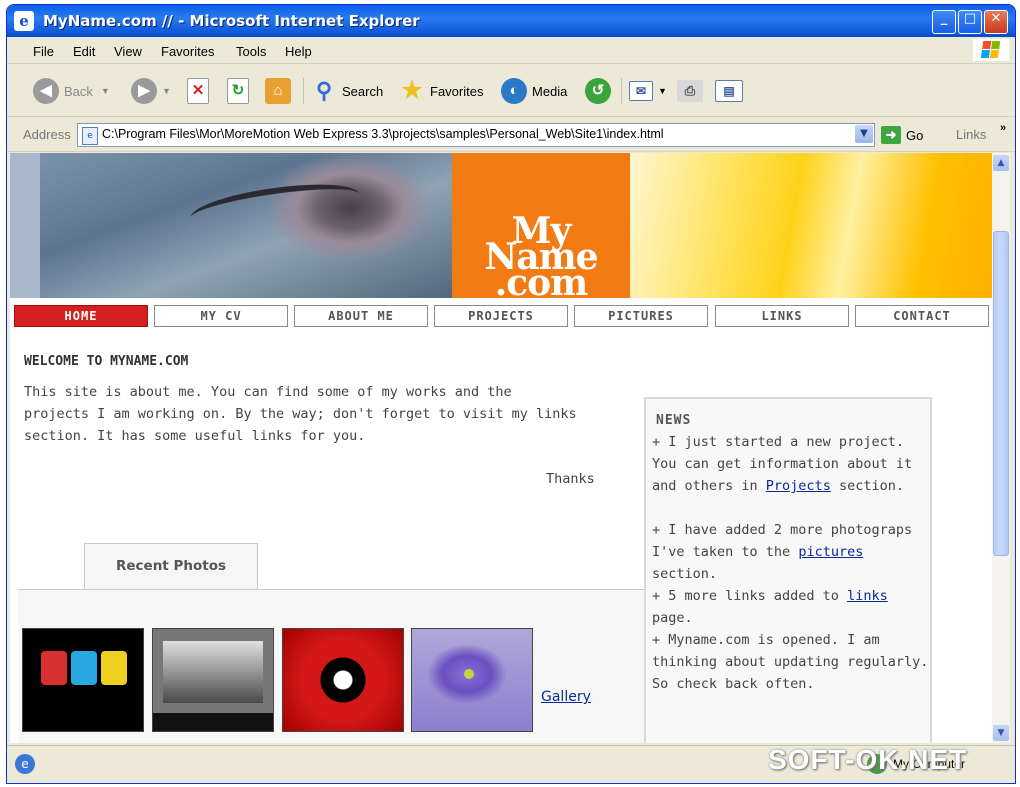  I want to click on maximize-button: □, so click(970, 22).